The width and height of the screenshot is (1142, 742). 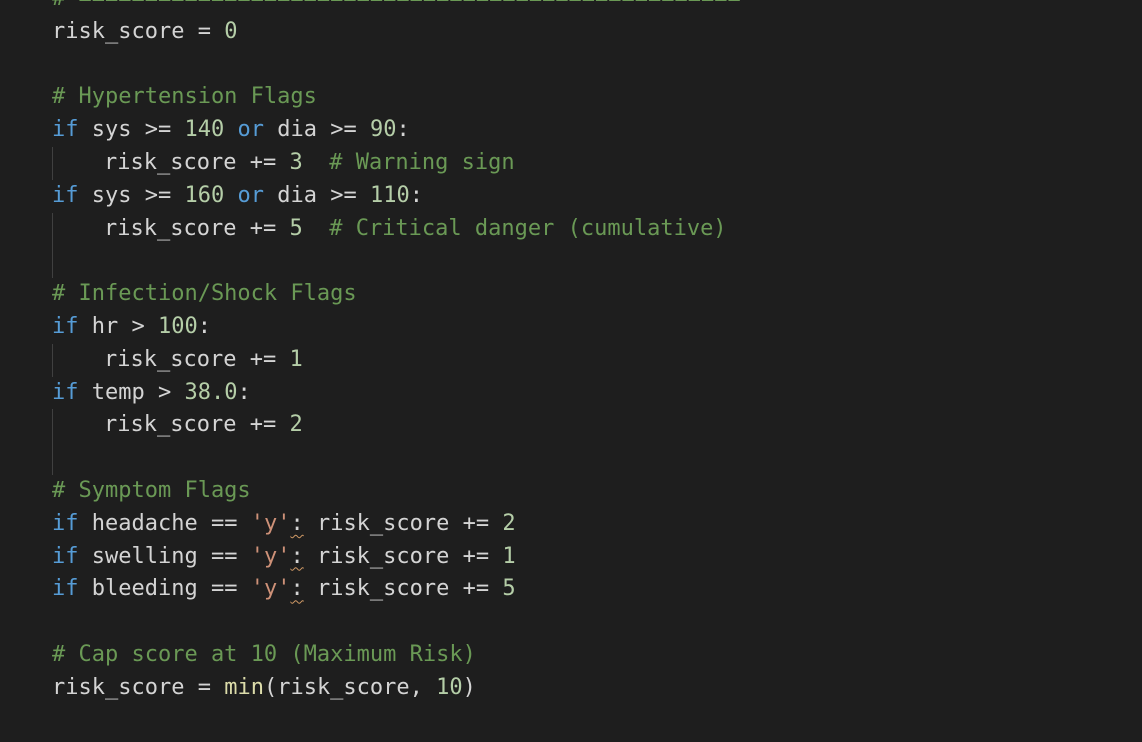 I want to click on code-line: # Infection/Shock Flags, so click(x=396, y=294).